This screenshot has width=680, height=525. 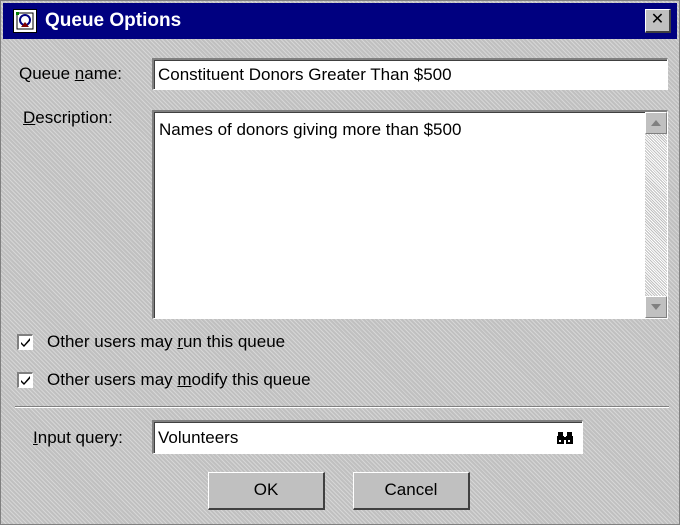 I want to click on scroll-up-button, so click(x=656, y=123).